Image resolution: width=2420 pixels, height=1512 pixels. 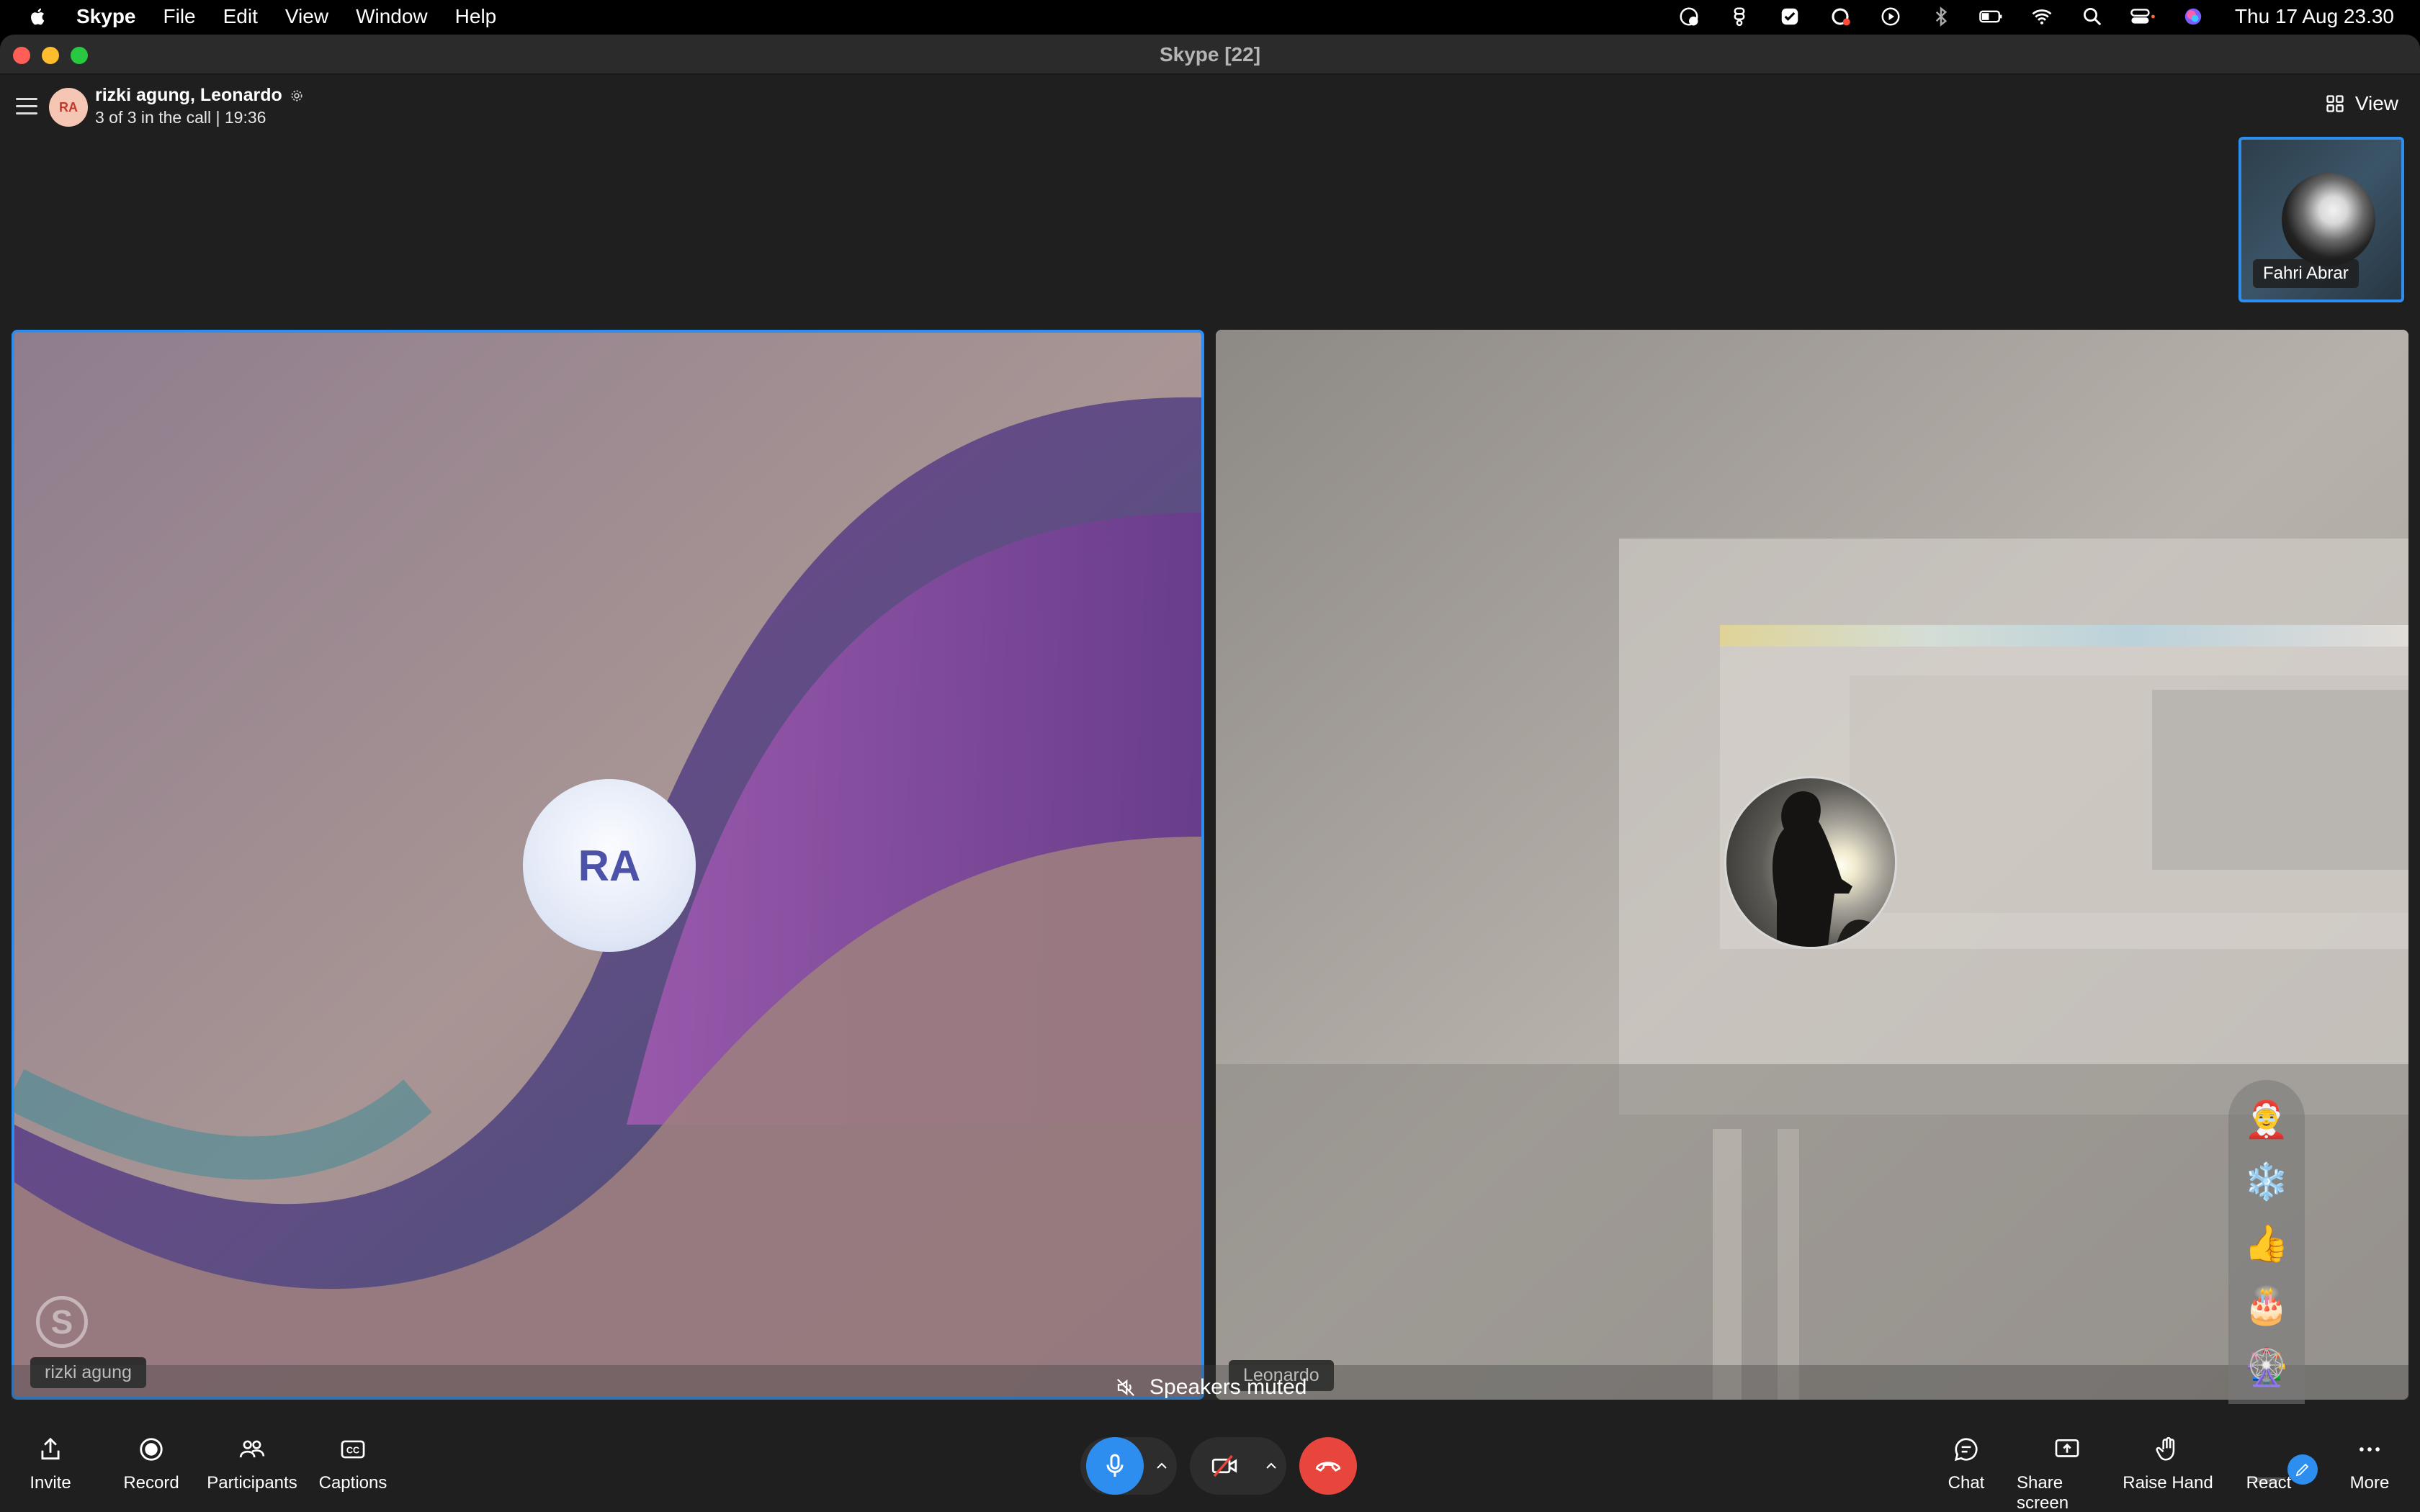 I want to click on share-screen-icon, so click(x=2067, y=1448).